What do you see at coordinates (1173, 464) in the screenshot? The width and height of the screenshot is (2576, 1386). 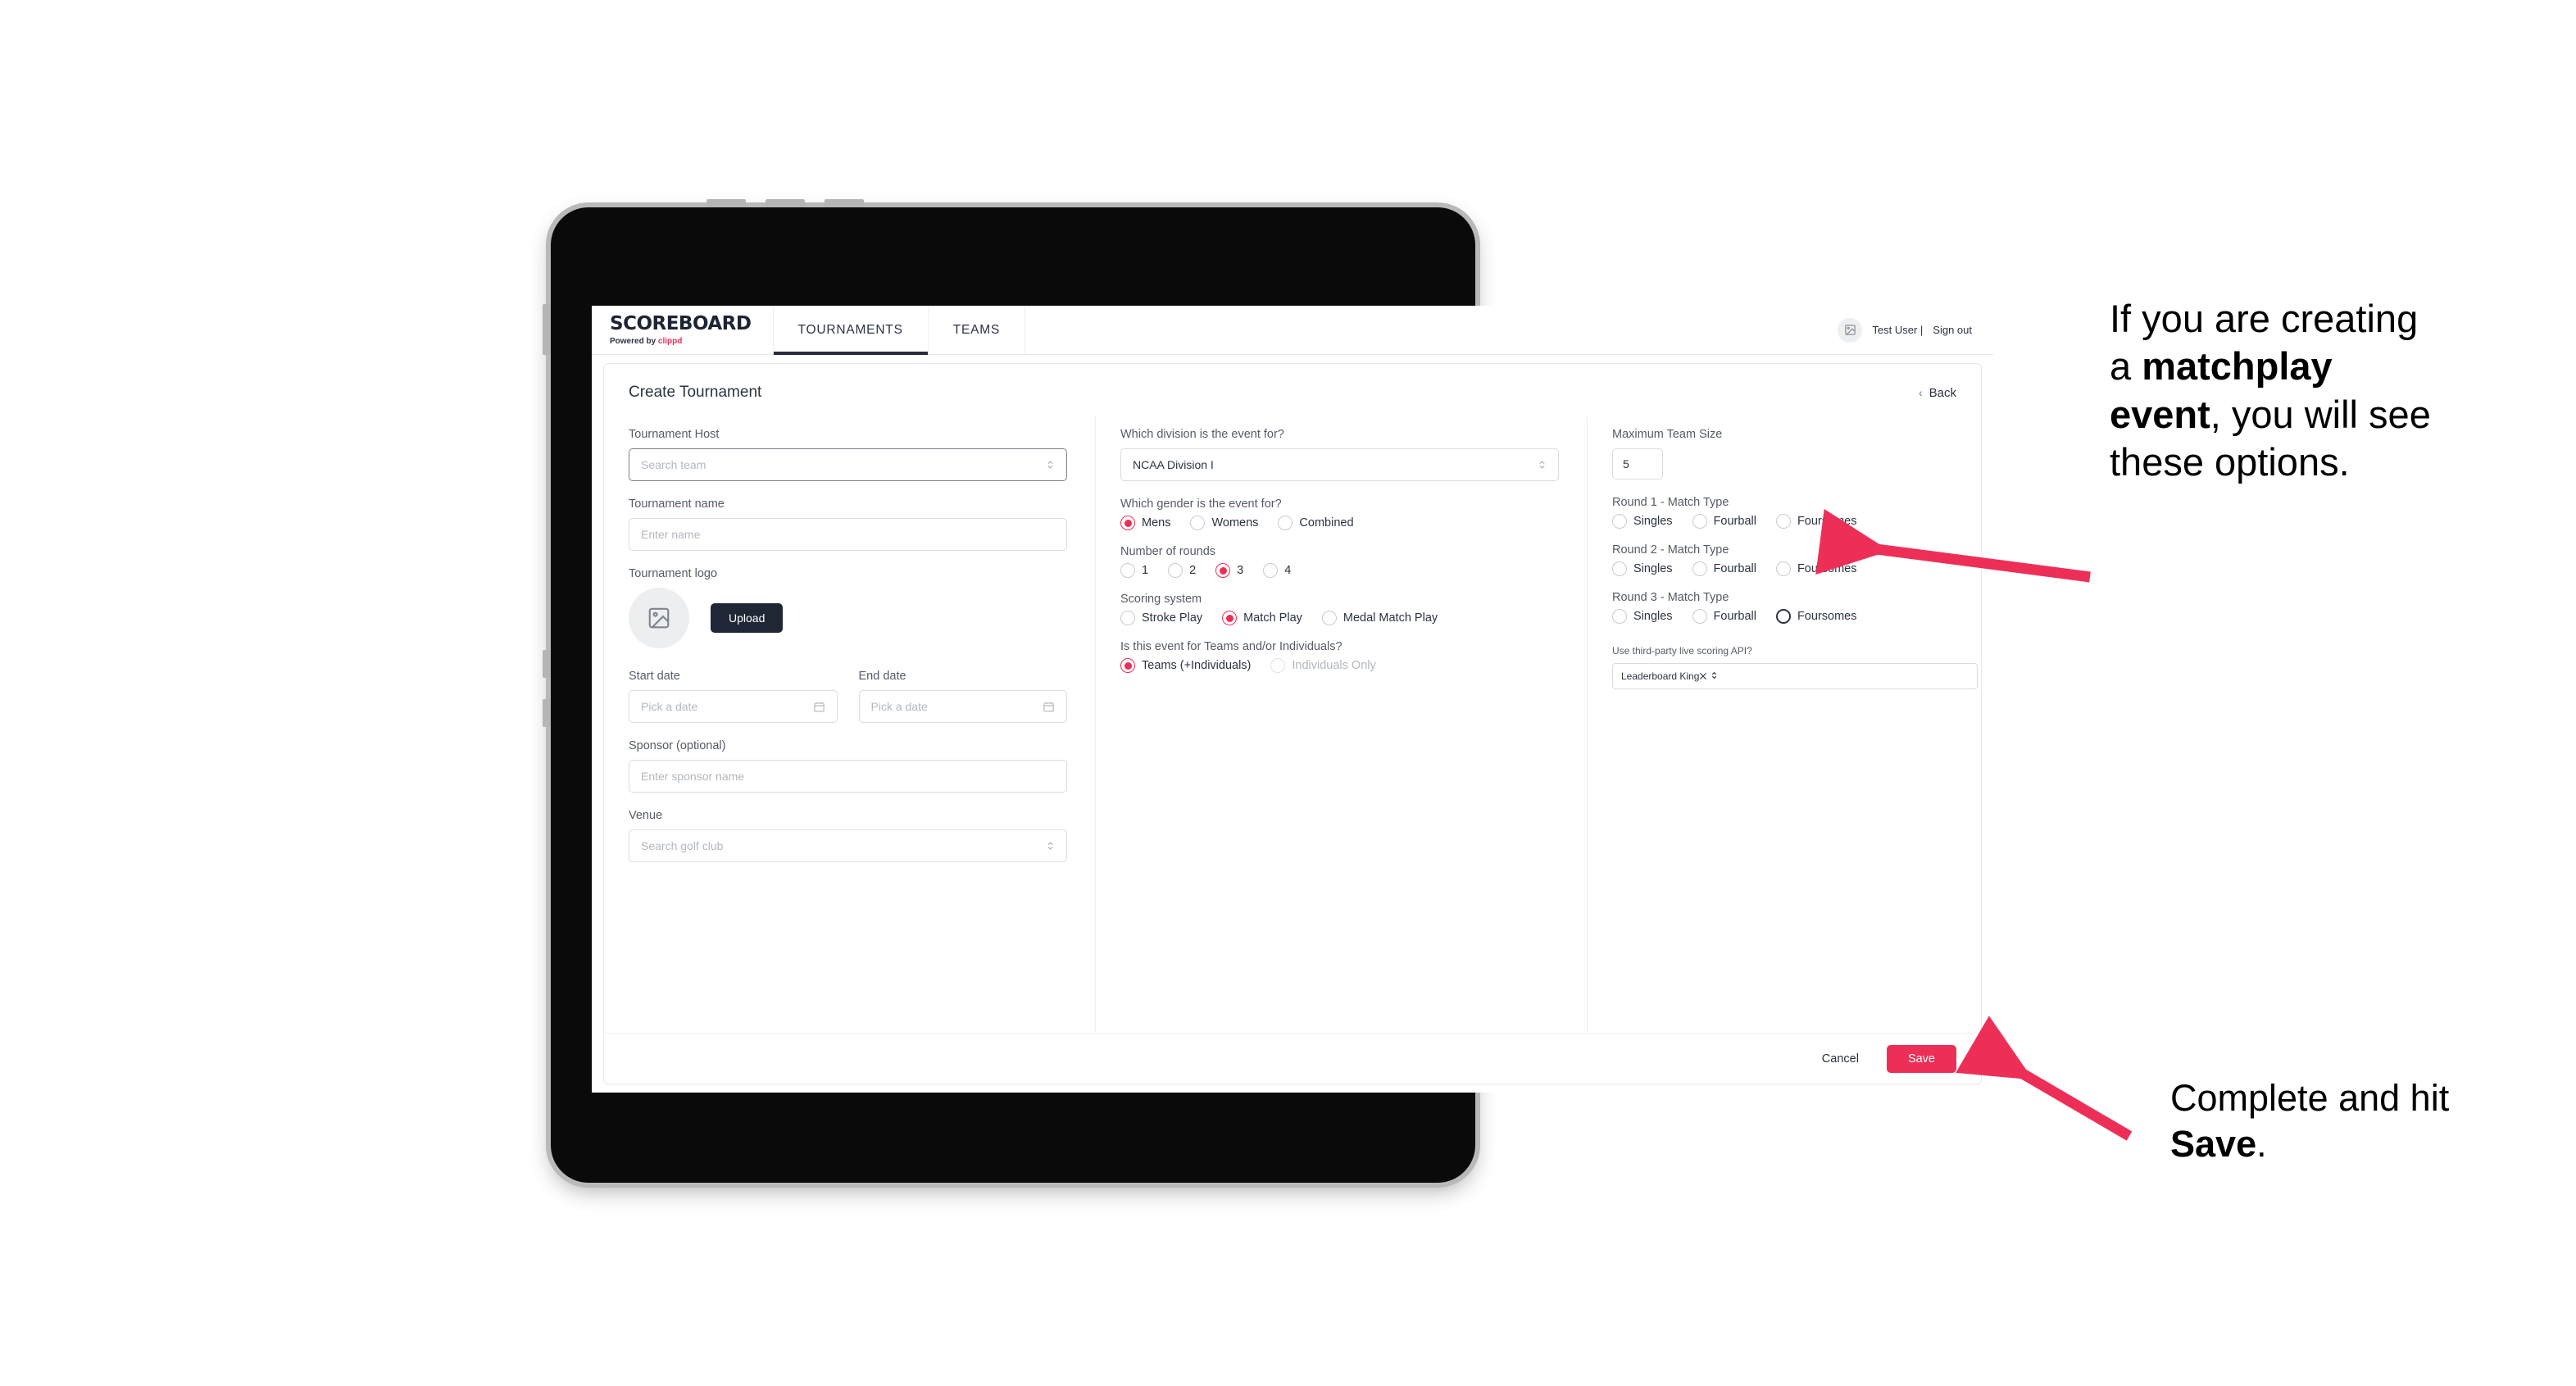 I see `division-value: NCAA Division I` at bounding box center [1173, 464].